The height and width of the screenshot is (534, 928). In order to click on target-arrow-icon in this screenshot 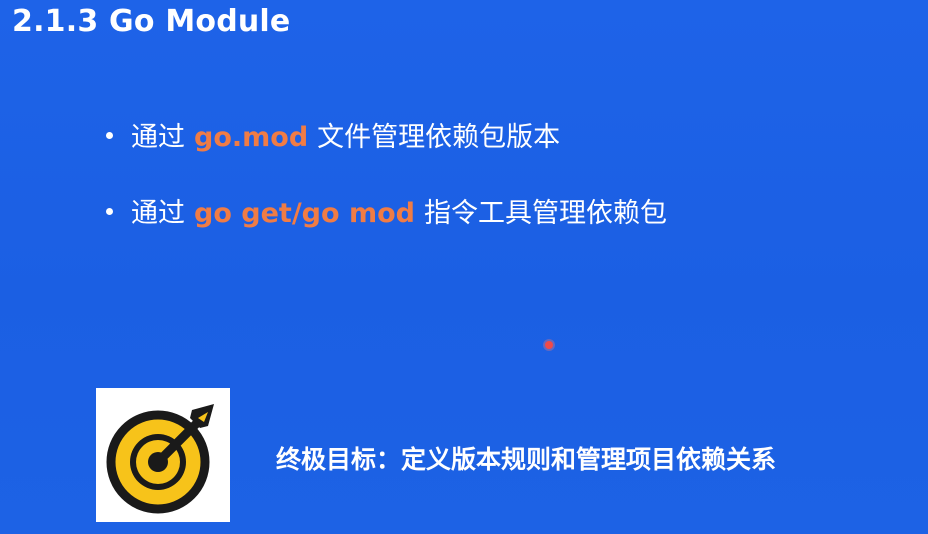, I will do `click(160, 459)`.